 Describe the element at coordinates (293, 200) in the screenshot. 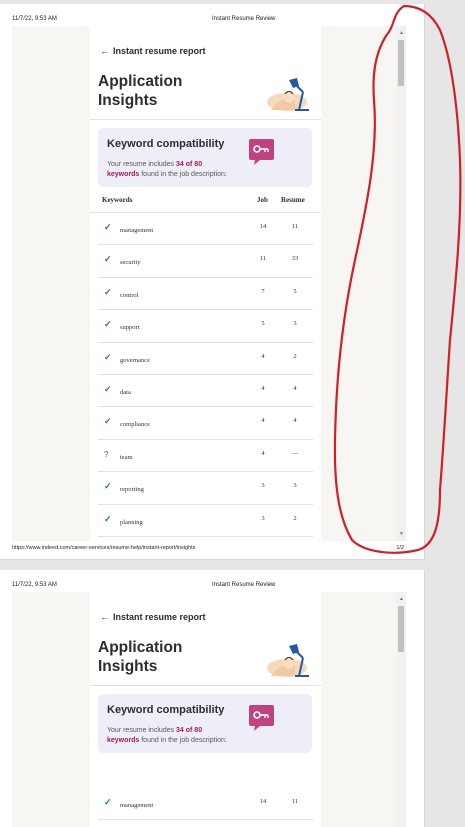

I see `header-resume: Resume` at that location.